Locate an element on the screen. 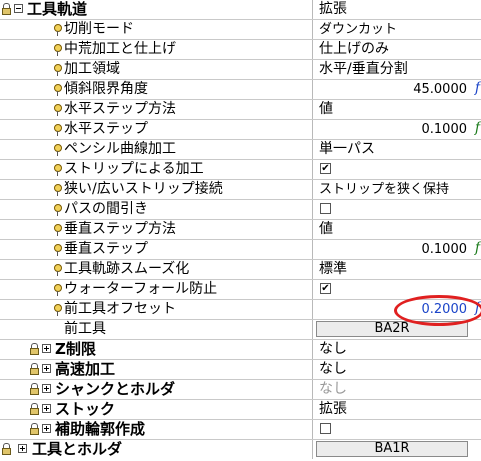 This screenshot has height=461, width=481. prop-value: 標準 is located at coordinates (397, 269).